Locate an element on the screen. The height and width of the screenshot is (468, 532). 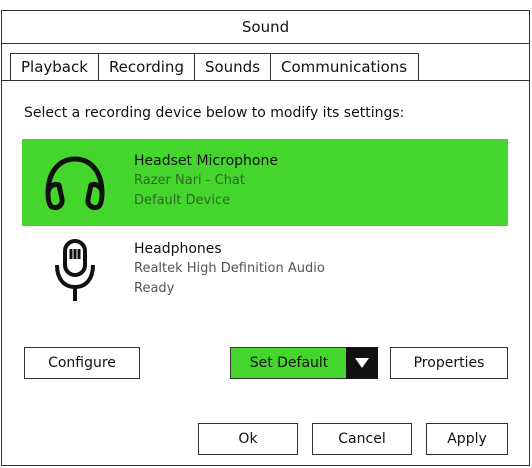
device-driver: Razer Nari - Chat is located at coordinates (189, 180).